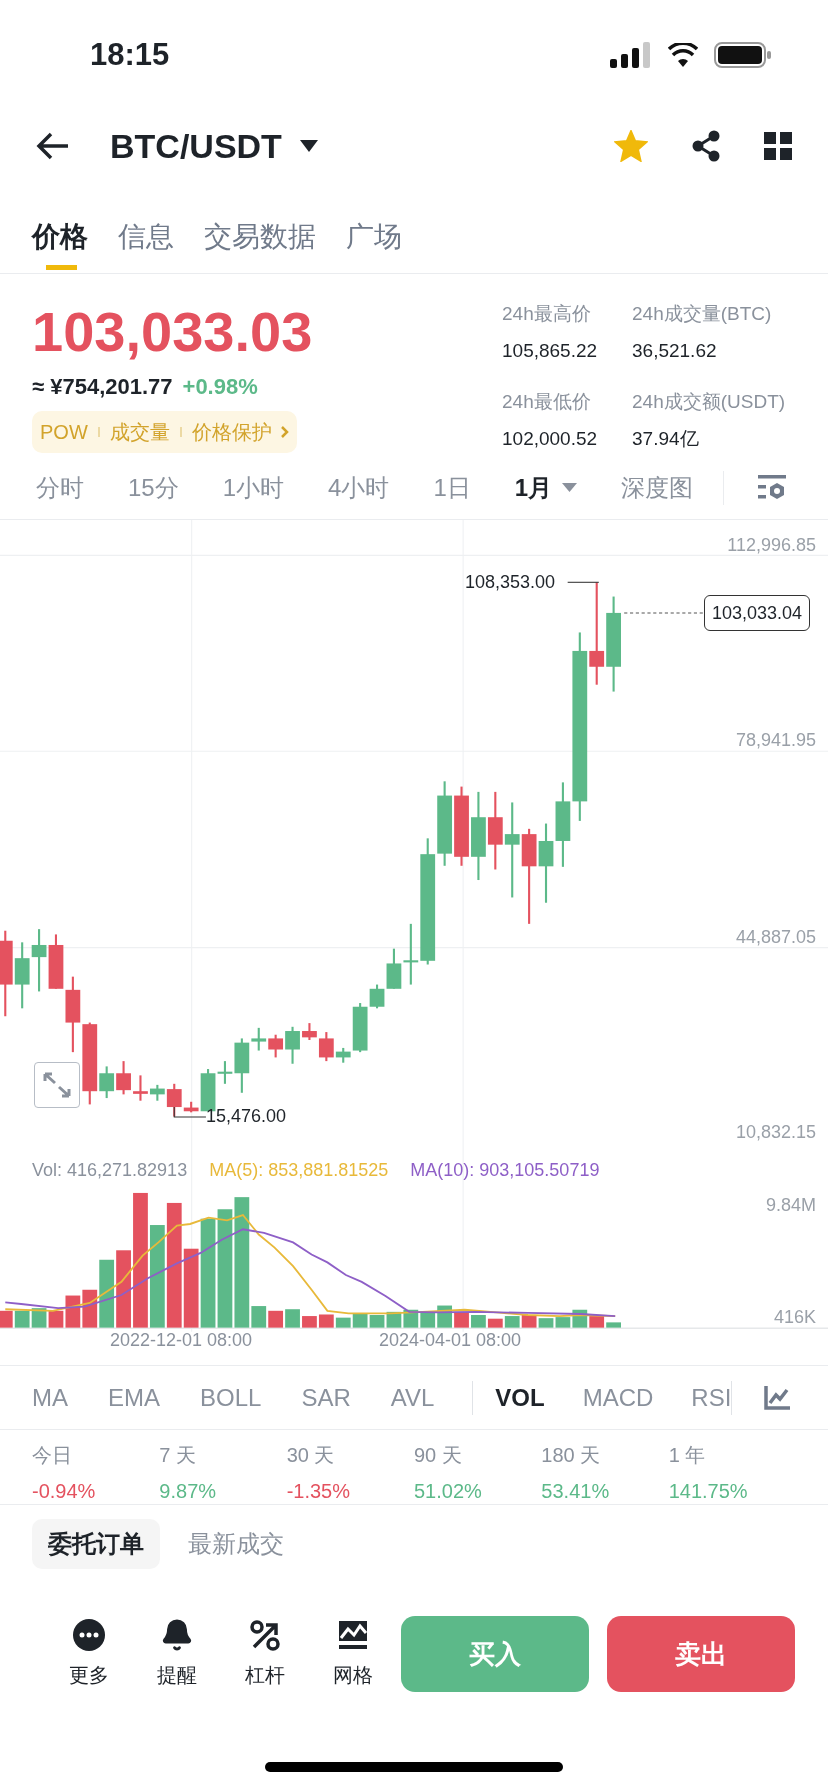  Describe the element at coordinates (702, 314) in the screenshot. I see `stat-label: 24h成交量(BTC)` at that location.